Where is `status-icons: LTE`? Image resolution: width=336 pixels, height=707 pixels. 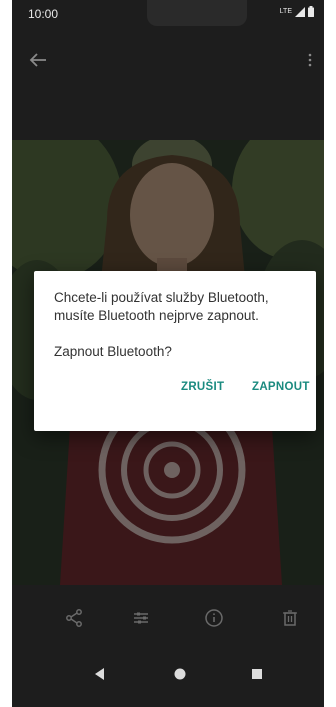 status-icons: LTE is located at coordinates (297, 11).